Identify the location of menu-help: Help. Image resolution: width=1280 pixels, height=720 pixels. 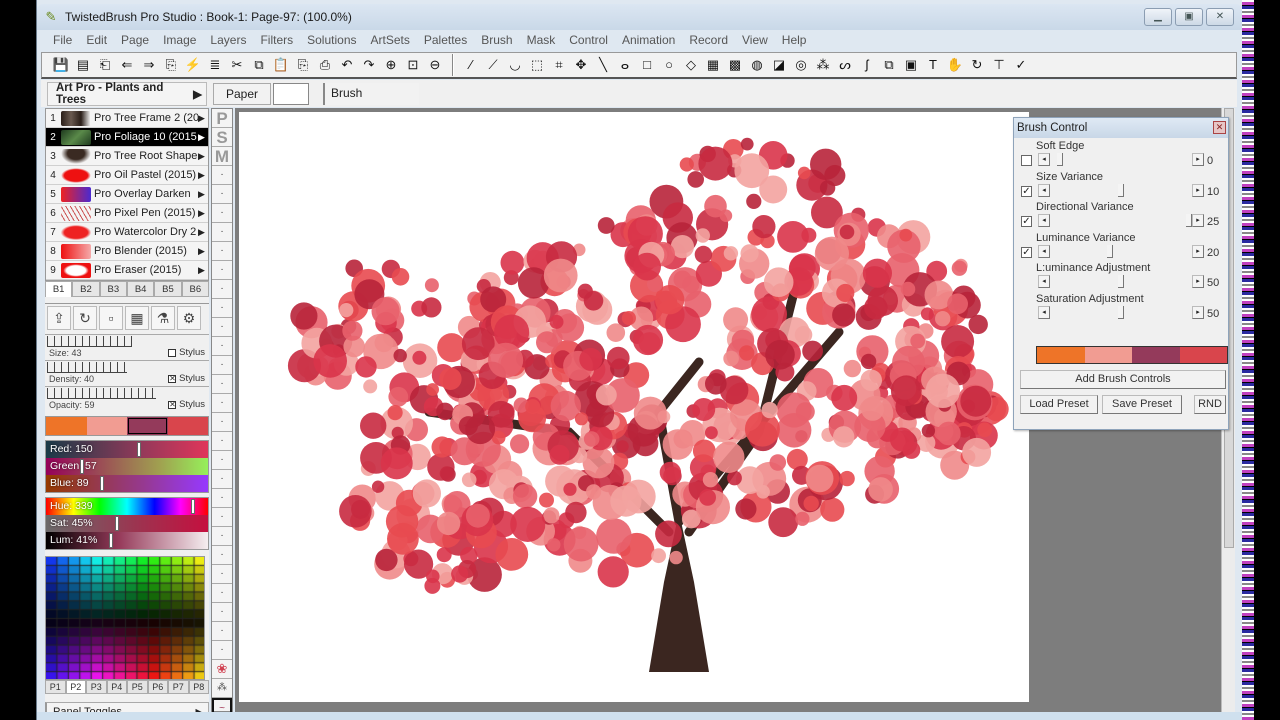
(794, 40).